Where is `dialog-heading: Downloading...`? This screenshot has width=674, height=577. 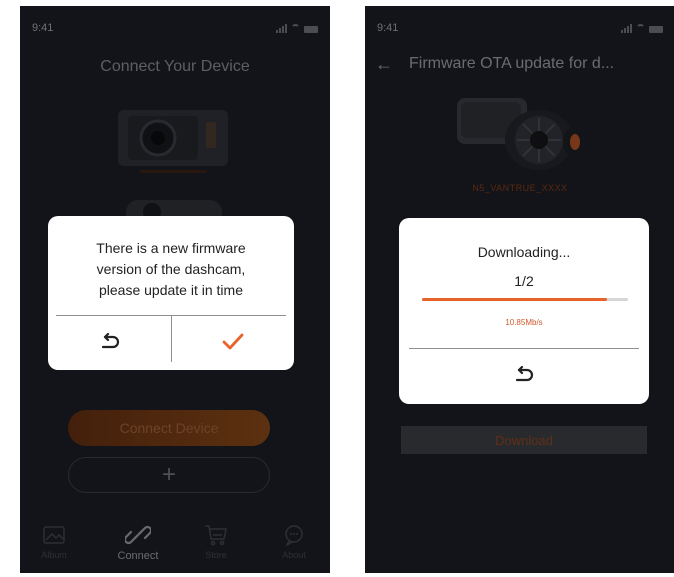 dialog-heading: Downloading... is located at coordinates (524, 252).